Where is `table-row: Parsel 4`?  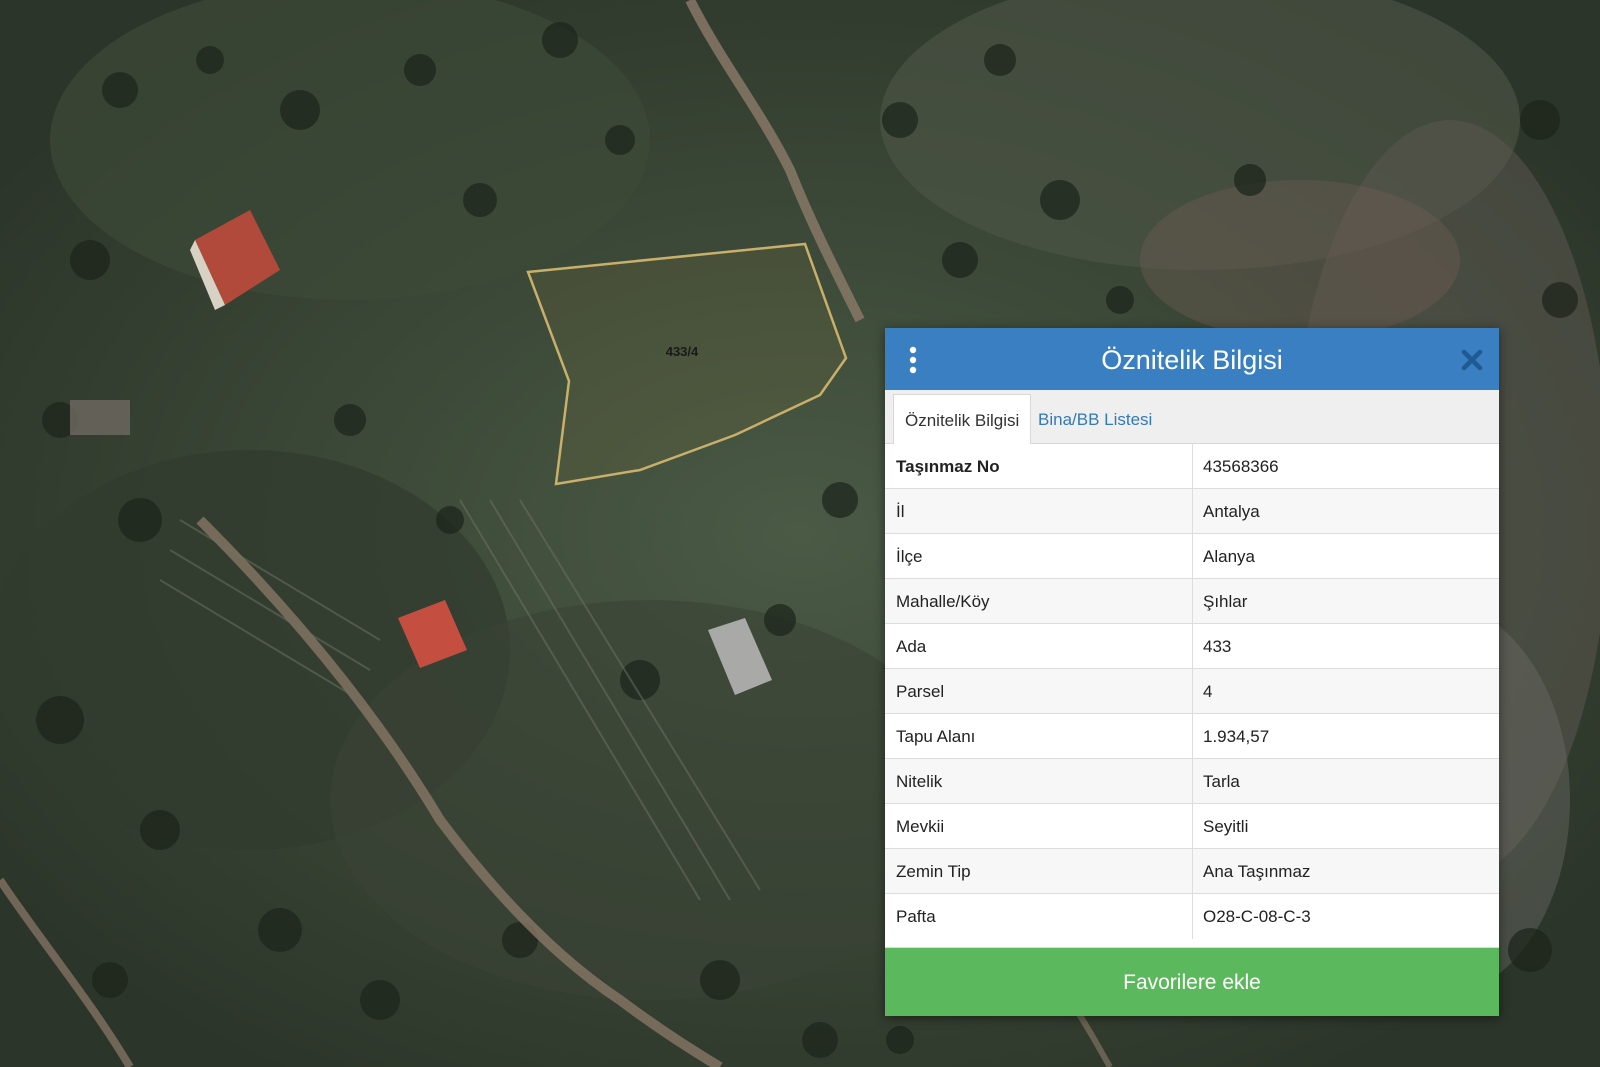
table-row: Parsel 4 is located at coordinates (1192, 691).